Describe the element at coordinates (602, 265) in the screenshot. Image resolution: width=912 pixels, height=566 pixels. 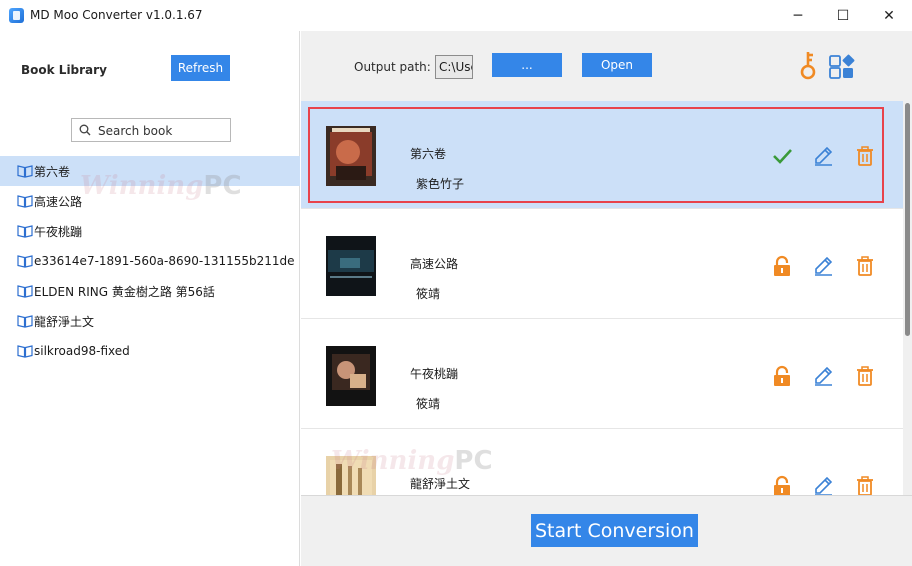
I see `book-row: 高速公路 筱靖` at that location.